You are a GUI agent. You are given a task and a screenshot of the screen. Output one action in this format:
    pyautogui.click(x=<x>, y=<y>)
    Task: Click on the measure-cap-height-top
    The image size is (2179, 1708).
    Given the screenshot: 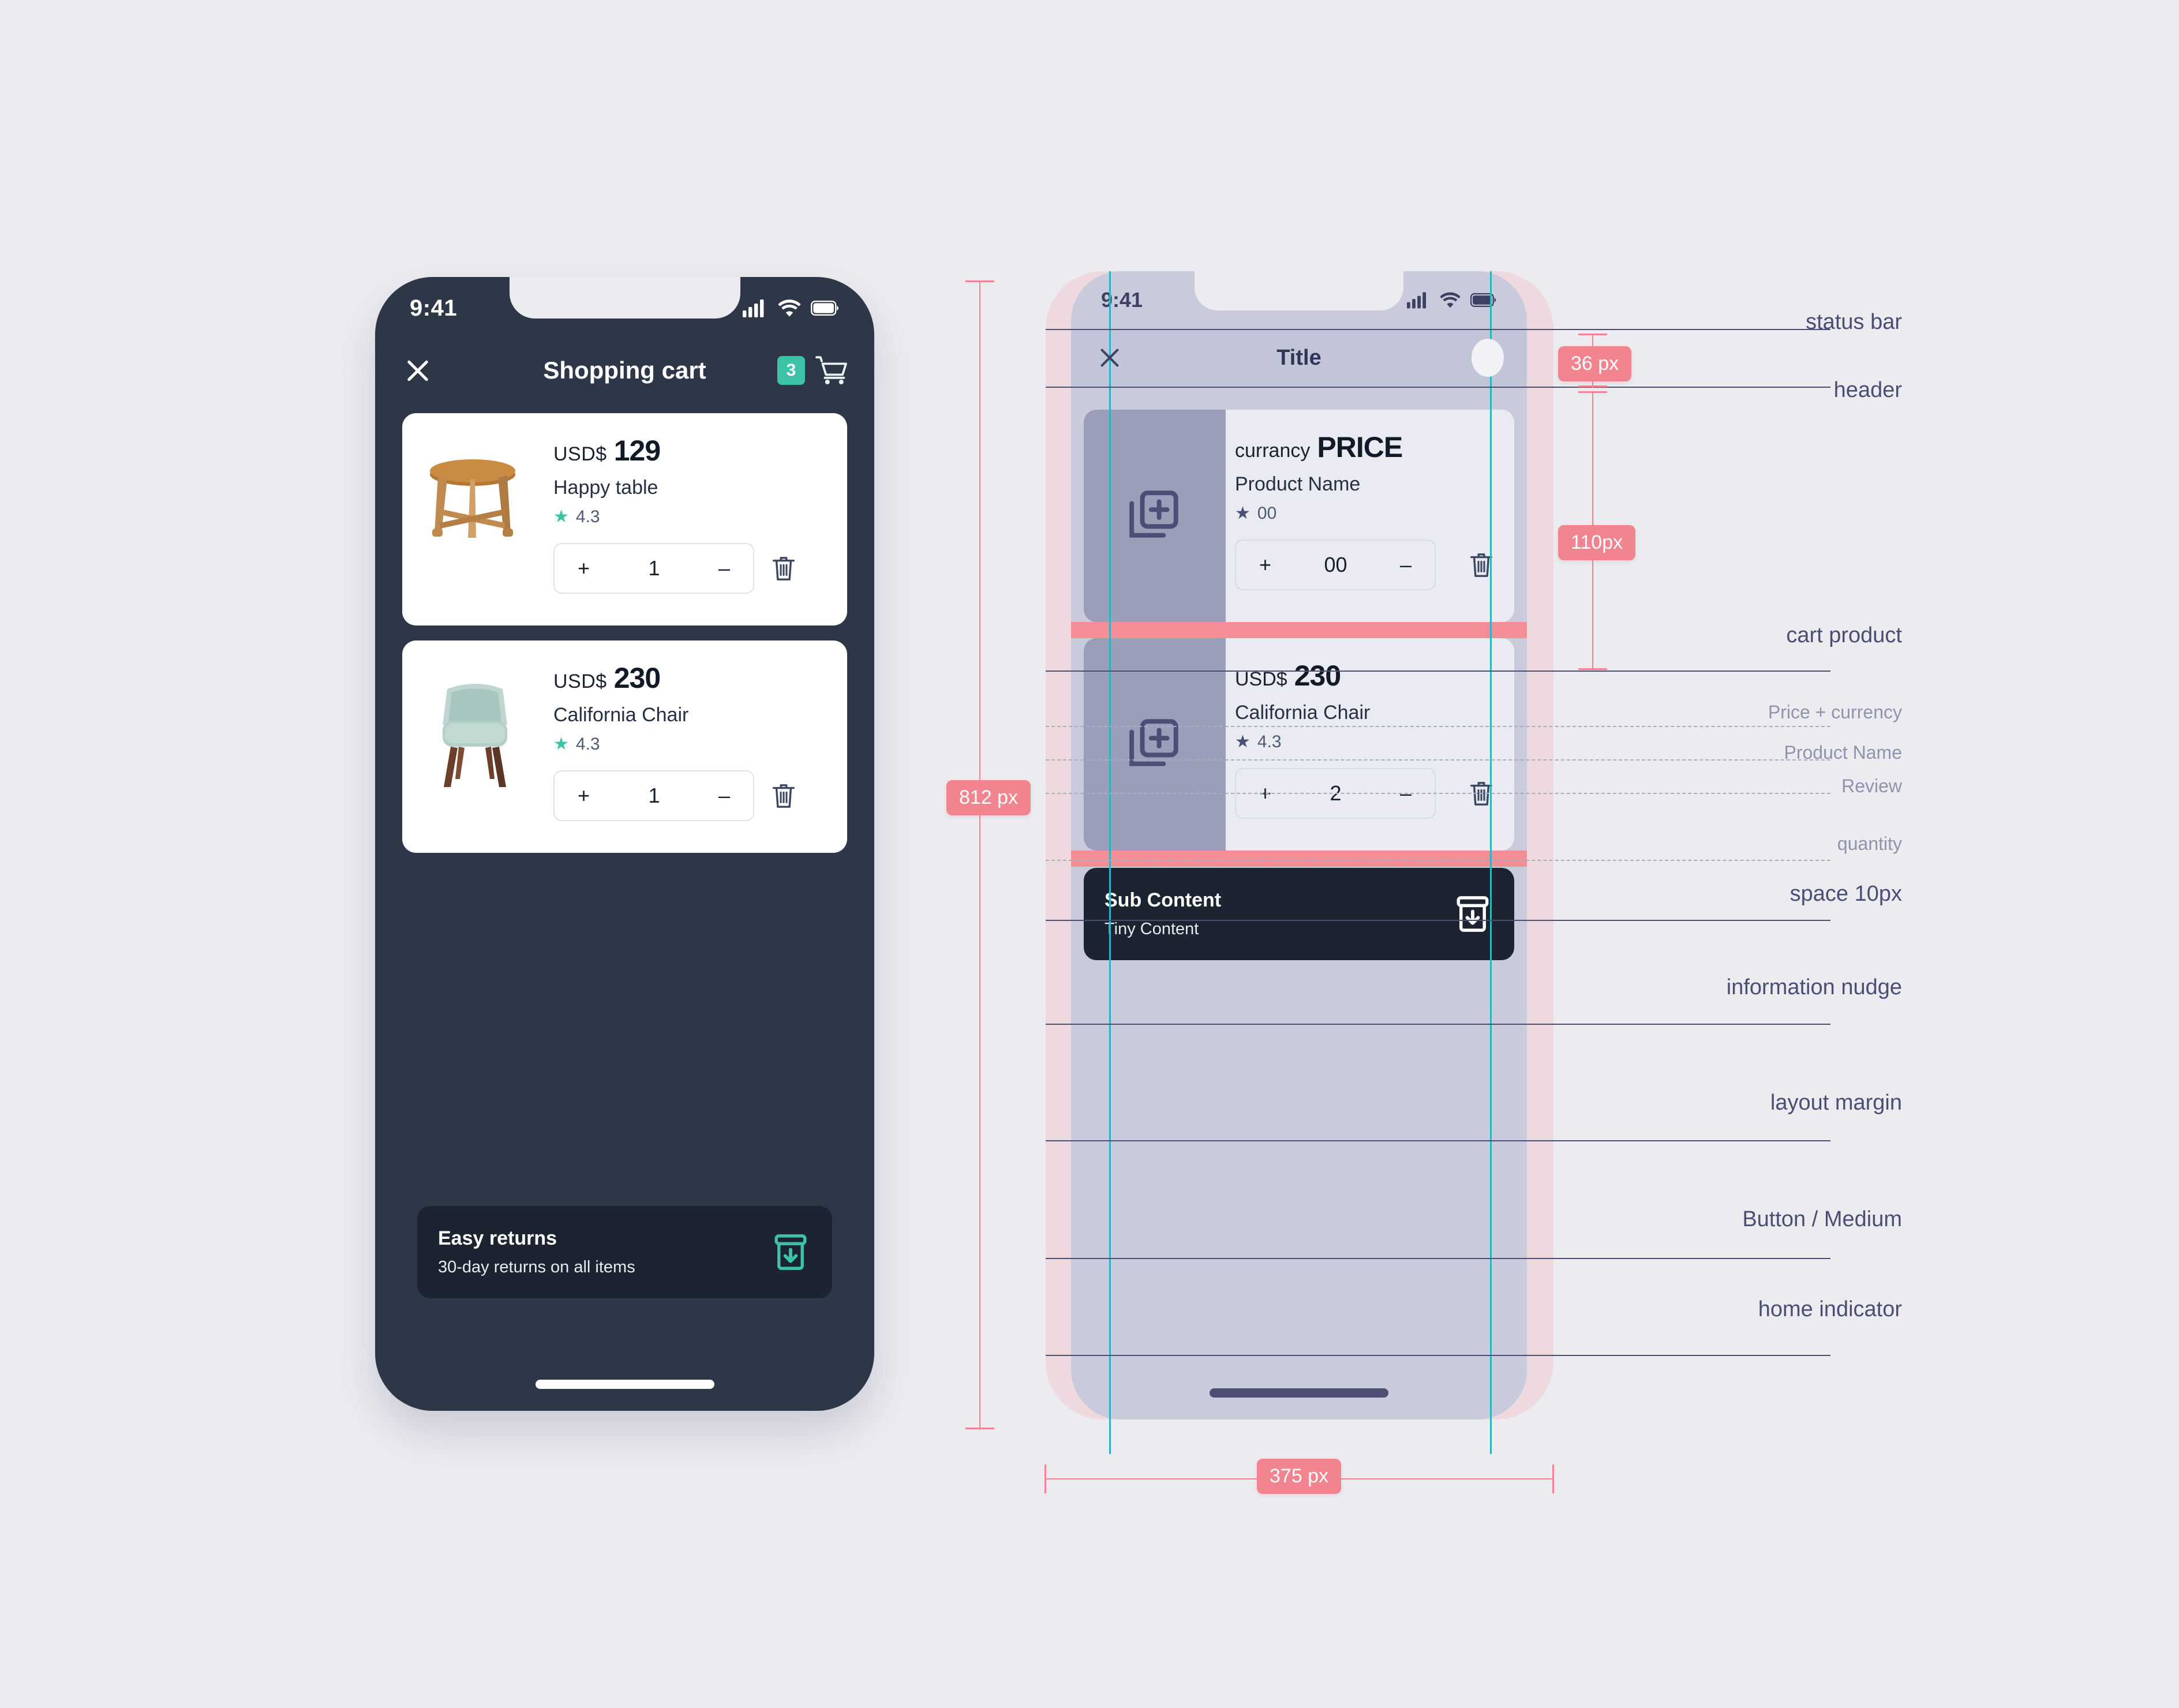 What is the action you would take?
    pyautogui.click(x=979, y=281)
    